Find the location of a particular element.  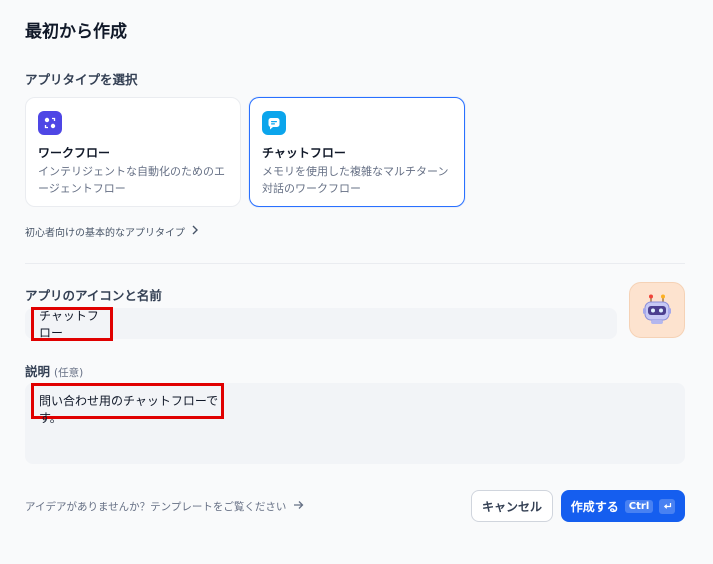

card-description: メモリを使用した複雑なマルチターン対話のワークフロー is located at coordinates (355, 180).